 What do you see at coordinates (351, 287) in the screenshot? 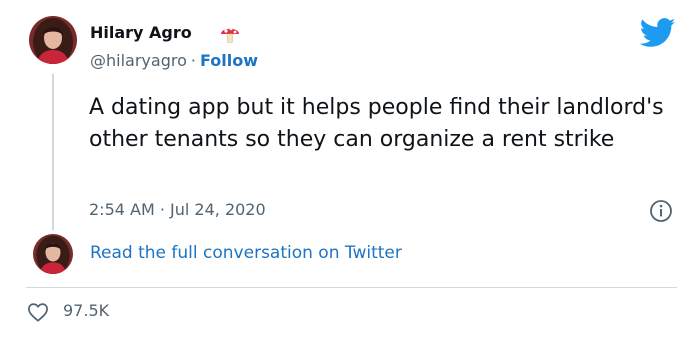
I see `divider` at bounding box center [351, 287].